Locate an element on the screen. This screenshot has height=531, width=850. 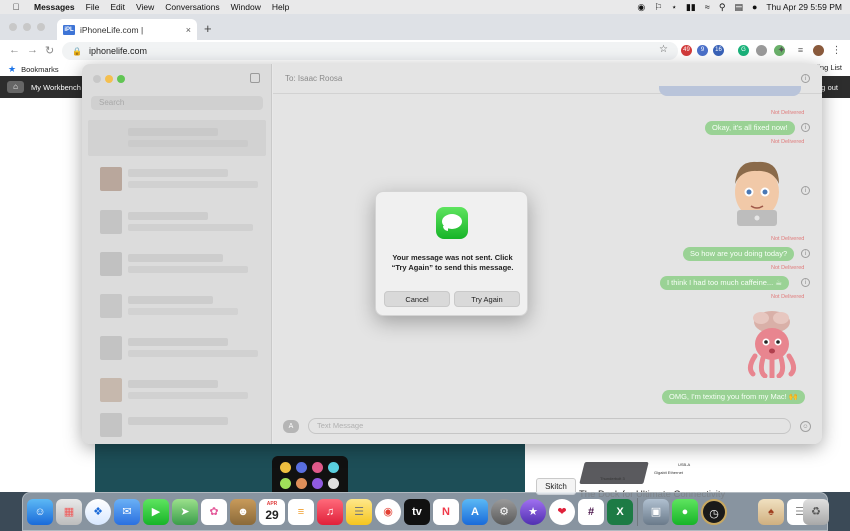
flag-icon: ⚐ is located at coordinates (658, 7).